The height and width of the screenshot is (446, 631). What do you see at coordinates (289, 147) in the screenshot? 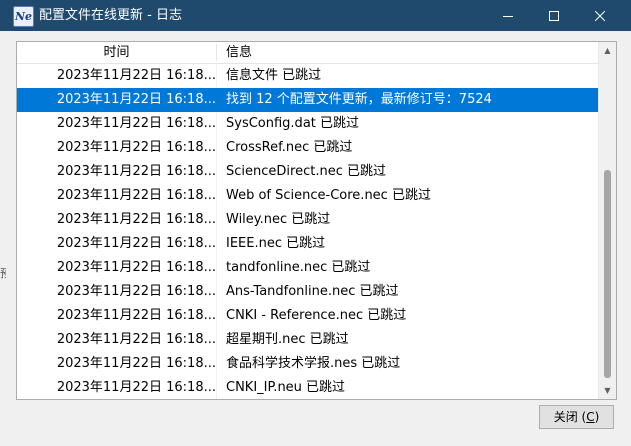
I see `row-info: CrossRef.nec 已跳过` at bounding box center [289, 147].